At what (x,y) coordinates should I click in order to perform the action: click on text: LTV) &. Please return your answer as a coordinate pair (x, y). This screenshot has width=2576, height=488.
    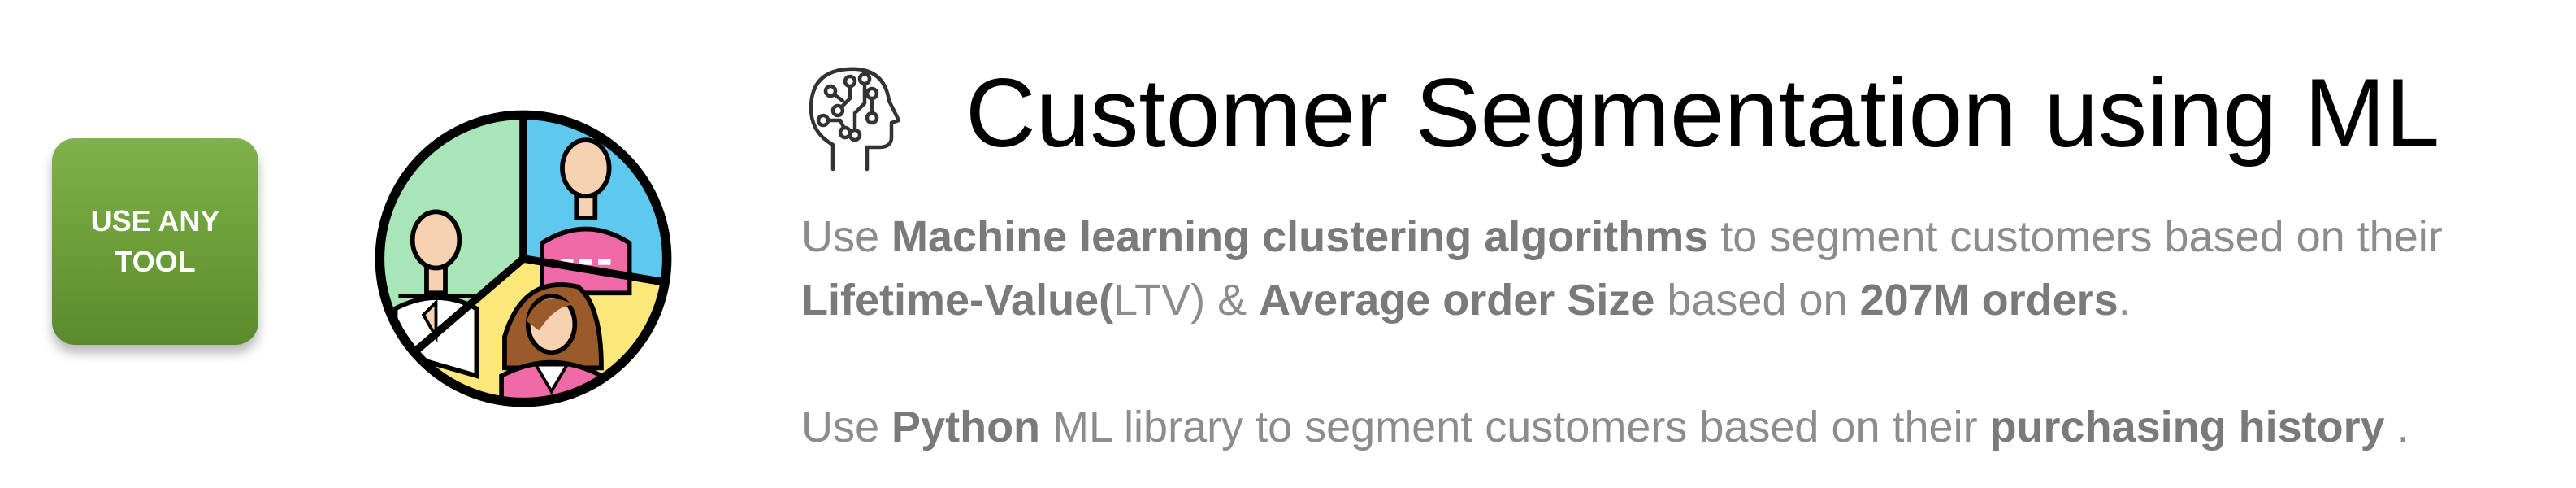
    Looking at the image, I should click on (1186, 300).